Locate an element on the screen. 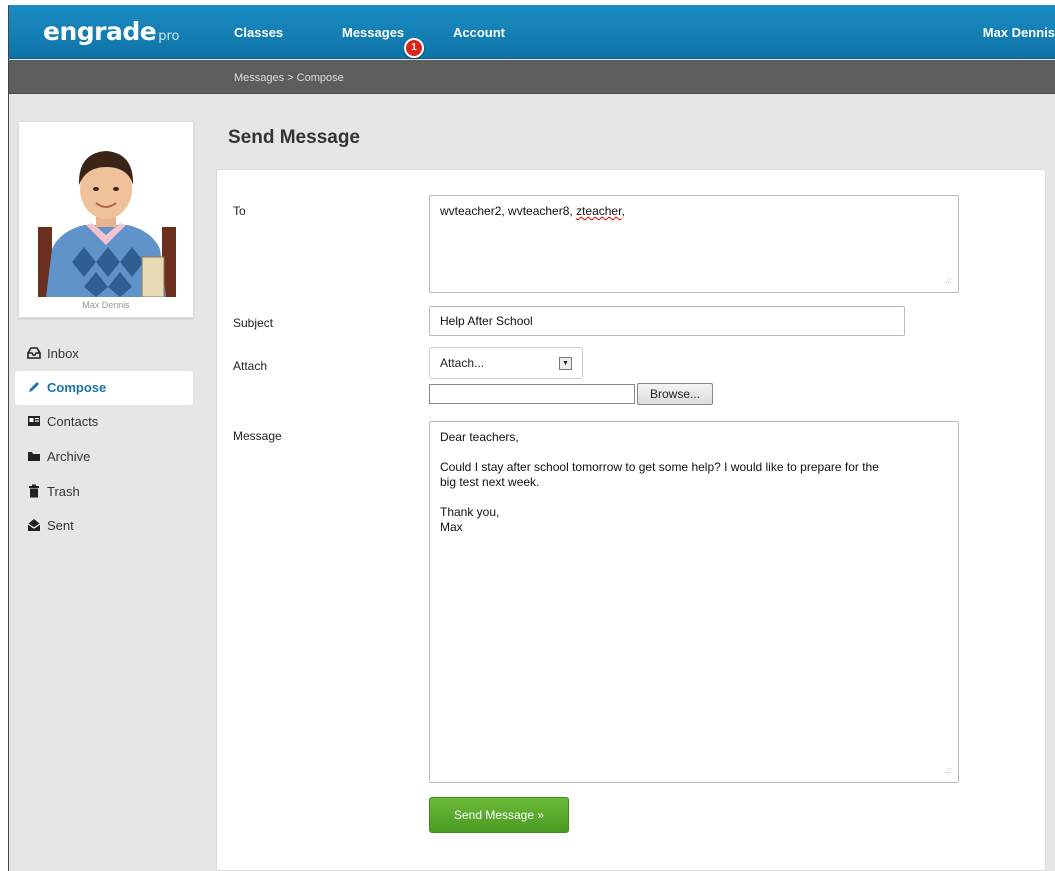 Image resolution: width=1055 pixels, height=871 pixels. page-title: Send Message is located at coordinates (294, 137).